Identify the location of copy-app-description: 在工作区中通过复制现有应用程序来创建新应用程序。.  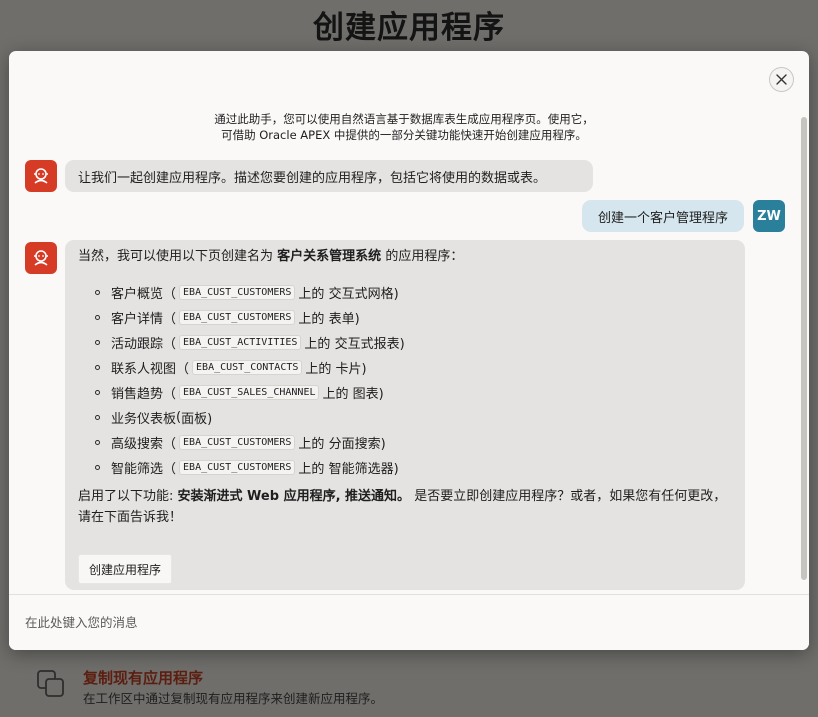
(233, 698).